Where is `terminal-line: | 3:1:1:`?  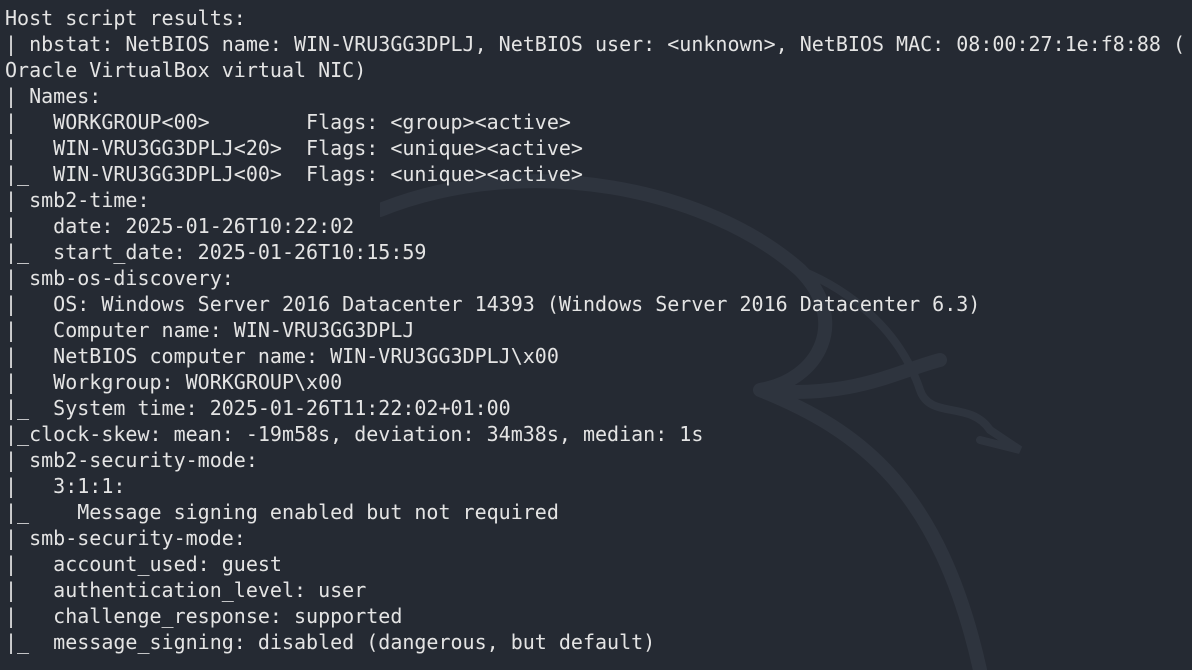 terminal-line: | 3:1:1: is located at coordinates (65, 486).